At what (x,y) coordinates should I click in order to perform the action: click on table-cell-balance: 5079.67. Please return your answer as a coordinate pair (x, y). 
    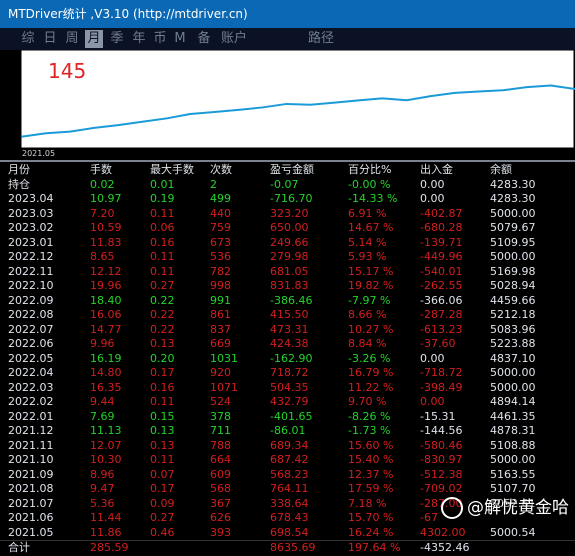
    Looking at the image, I should click on (513, 227).